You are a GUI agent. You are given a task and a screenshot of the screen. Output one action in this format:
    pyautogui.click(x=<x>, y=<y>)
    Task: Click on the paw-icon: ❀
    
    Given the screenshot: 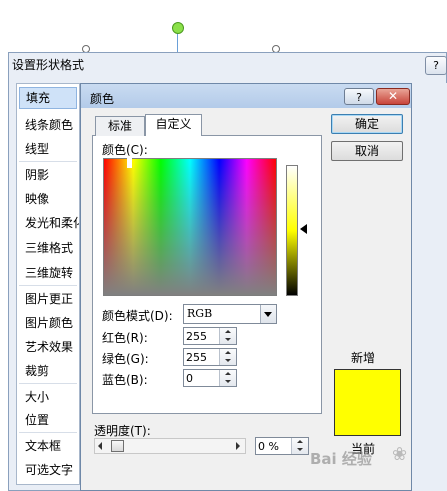 What is the action you would take?
    pyautogui.click(x=400, y=454)
    